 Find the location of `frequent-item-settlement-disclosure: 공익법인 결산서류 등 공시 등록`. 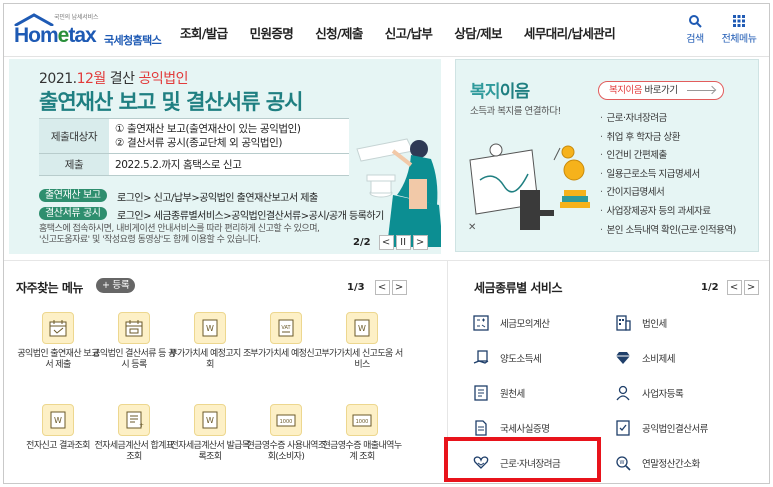

frequent-item-settlement-disclosure: 공익법인 결산서류 등 공시 등록 is located at coordinates (134, 341).